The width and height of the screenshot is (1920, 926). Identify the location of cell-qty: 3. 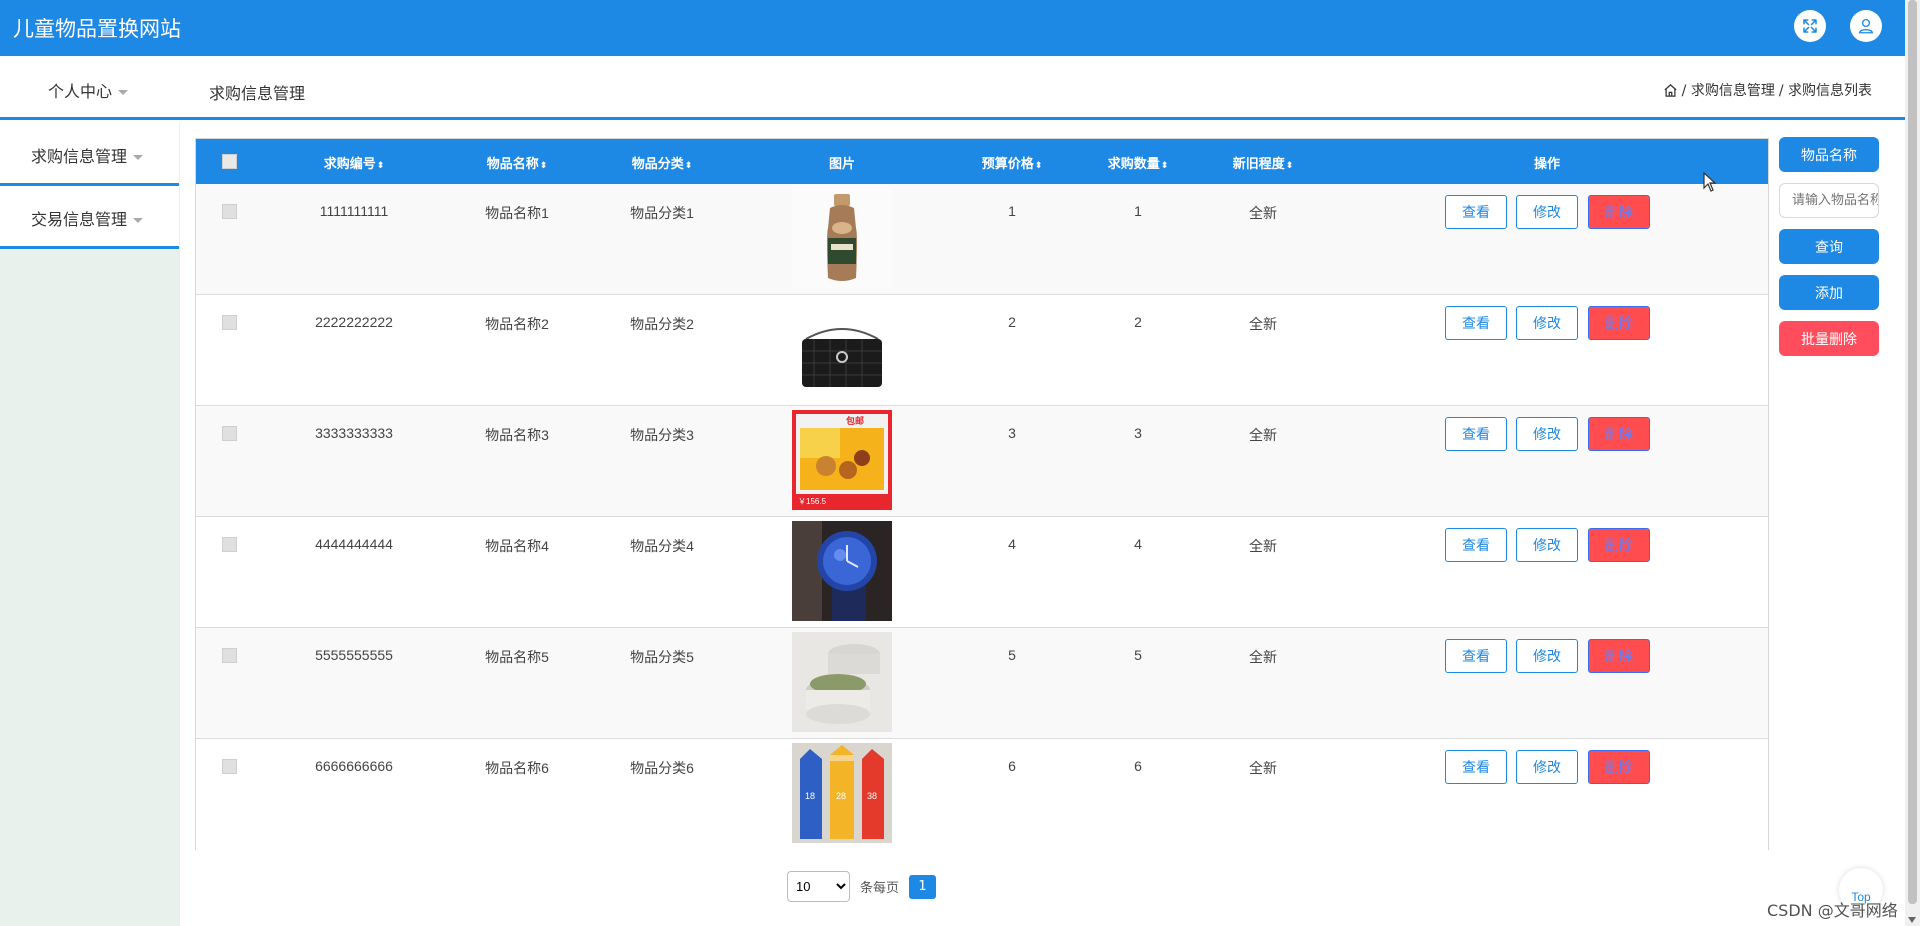
(1138, 433).